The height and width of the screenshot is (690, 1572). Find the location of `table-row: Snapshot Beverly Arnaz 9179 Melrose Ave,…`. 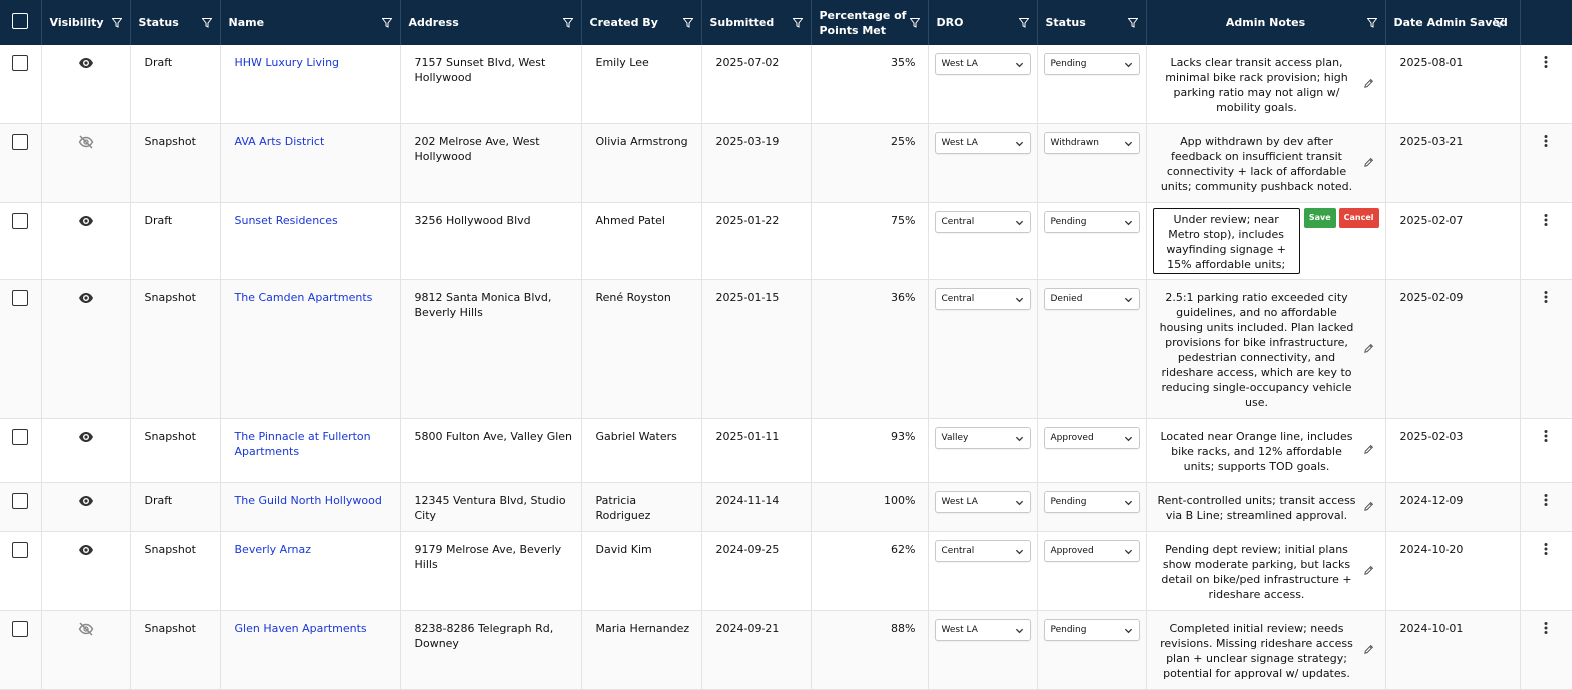

table-row: Snapshot Beverly Arnaz 9179 Melrose Ave,… is located at coordinates (786, 571).